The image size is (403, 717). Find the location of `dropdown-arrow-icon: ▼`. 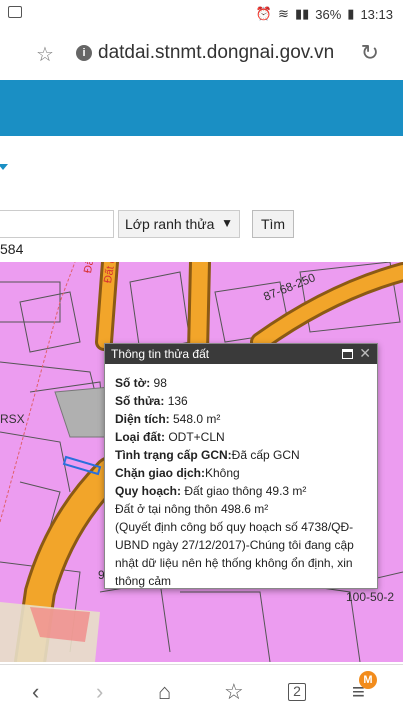

dropdown-arrow-icon: ▼ is located at coordinates (227, 223).